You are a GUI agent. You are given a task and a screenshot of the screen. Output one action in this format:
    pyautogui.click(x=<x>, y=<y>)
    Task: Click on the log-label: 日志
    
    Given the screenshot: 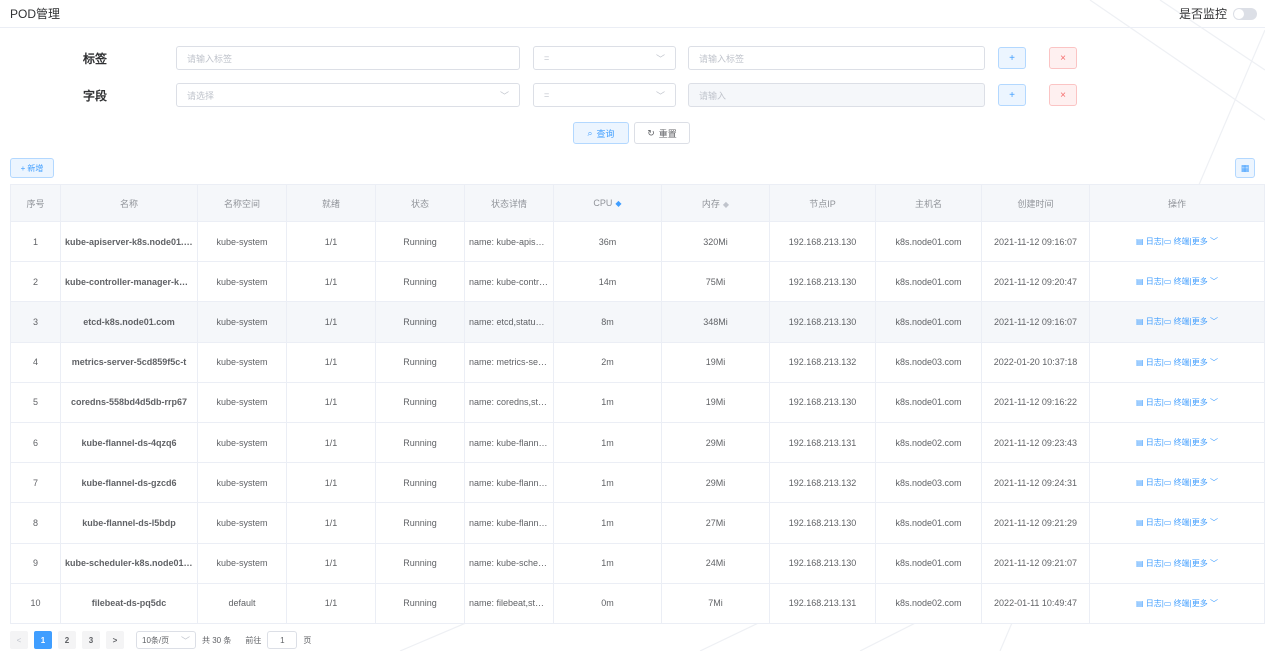 What is the action you would take?
    pyautogui.click(x=1153, y=563)
    